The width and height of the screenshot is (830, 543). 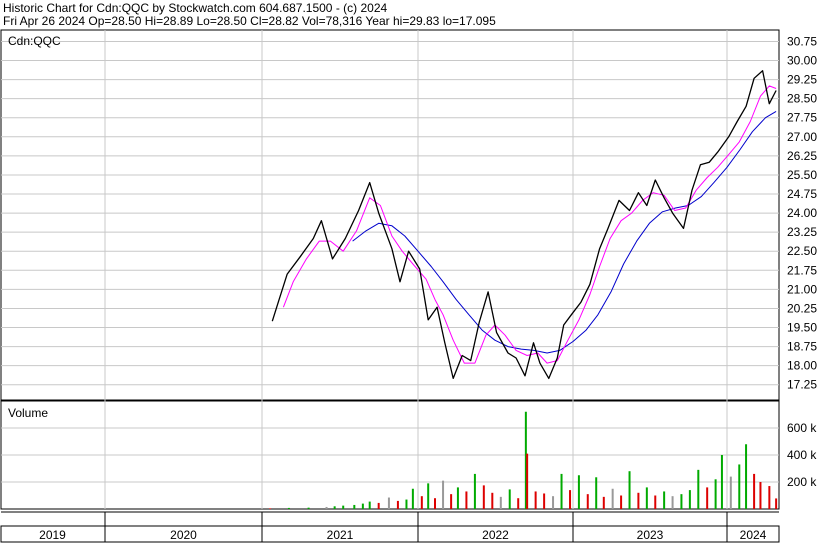 I want to click on price-tick-label: 26.25, so click(x=802, y=156).